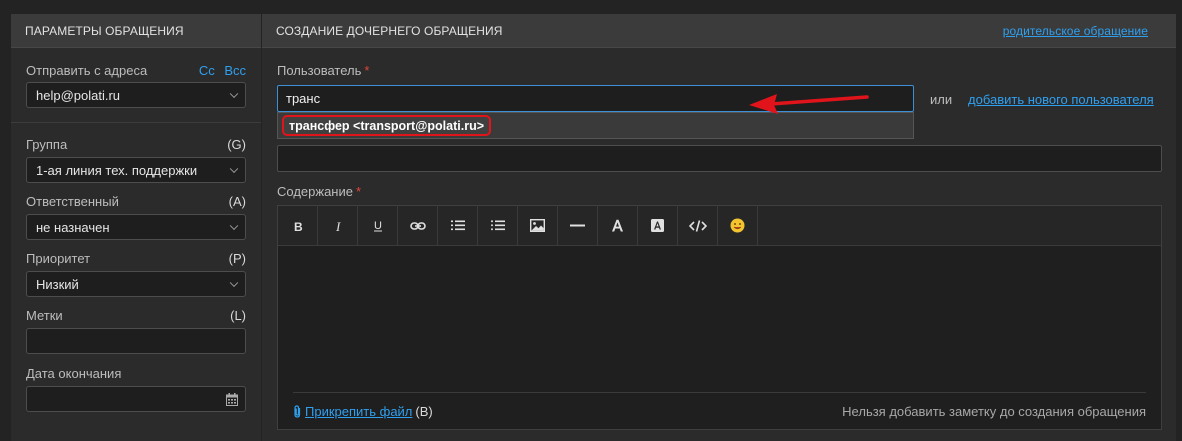 The height and width of the screenshot is (441, 1182). Describe the element at coordinates (72, 201) in the screenshot. I see `assignee-label-text: Ответственный` at that location.